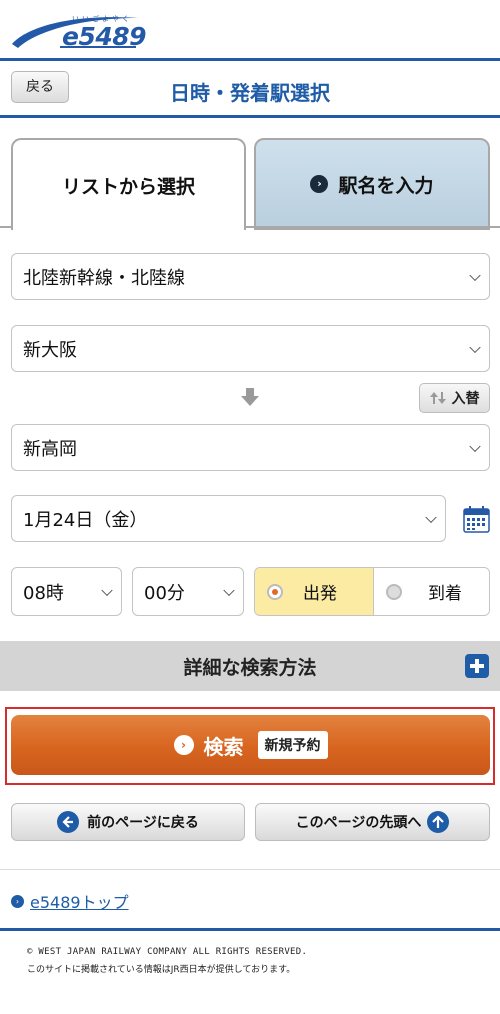 Image resolution: width=500 pixels, height=1014 pixels. I want to click on footer-divider, so click(250, 929).